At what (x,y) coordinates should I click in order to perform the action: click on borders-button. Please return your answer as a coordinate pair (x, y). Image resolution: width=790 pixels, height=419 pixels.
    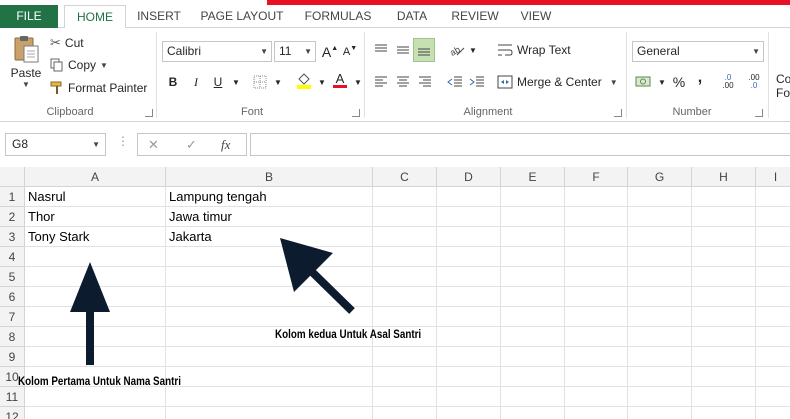
    Looking at the image, I should click on (260, 82).